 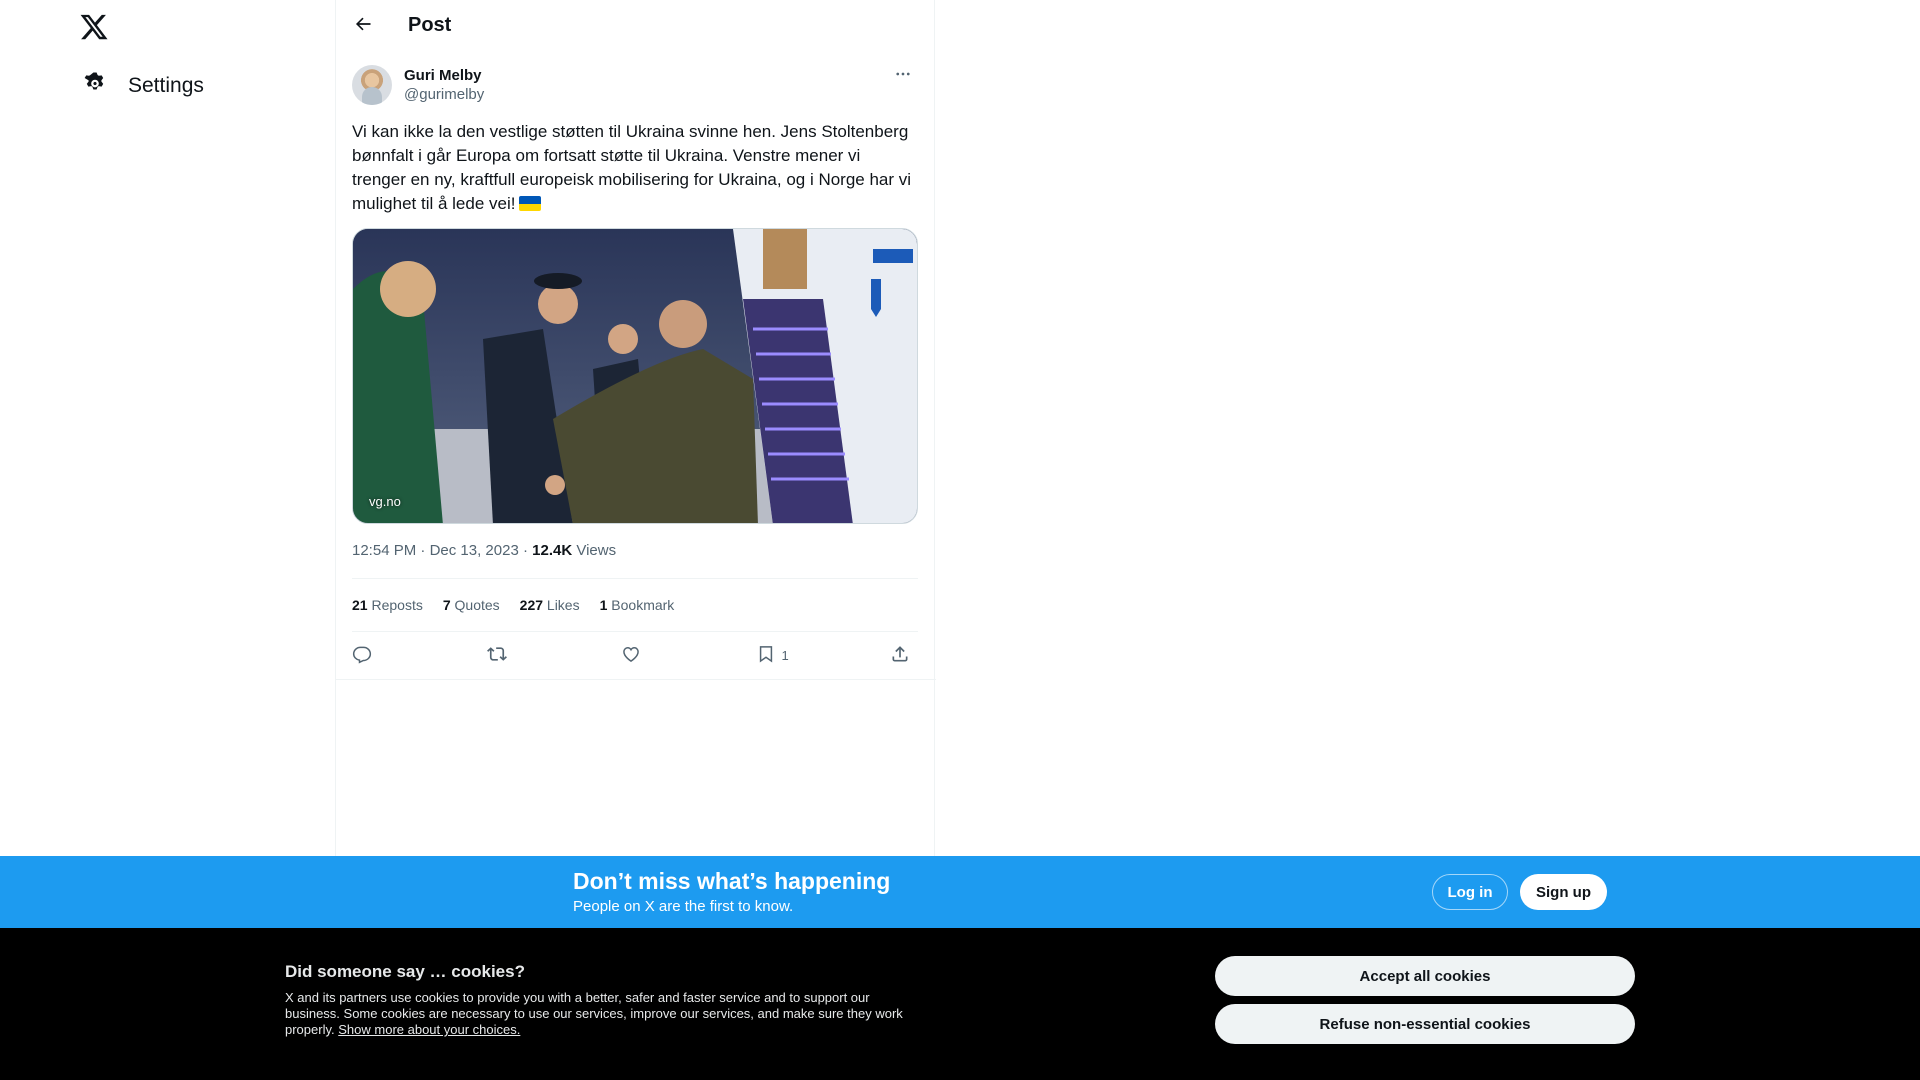 What do you see at coordinates (430, 25) in the screenshot?
I see `page-title: Post` at bounding box center [430, 25].